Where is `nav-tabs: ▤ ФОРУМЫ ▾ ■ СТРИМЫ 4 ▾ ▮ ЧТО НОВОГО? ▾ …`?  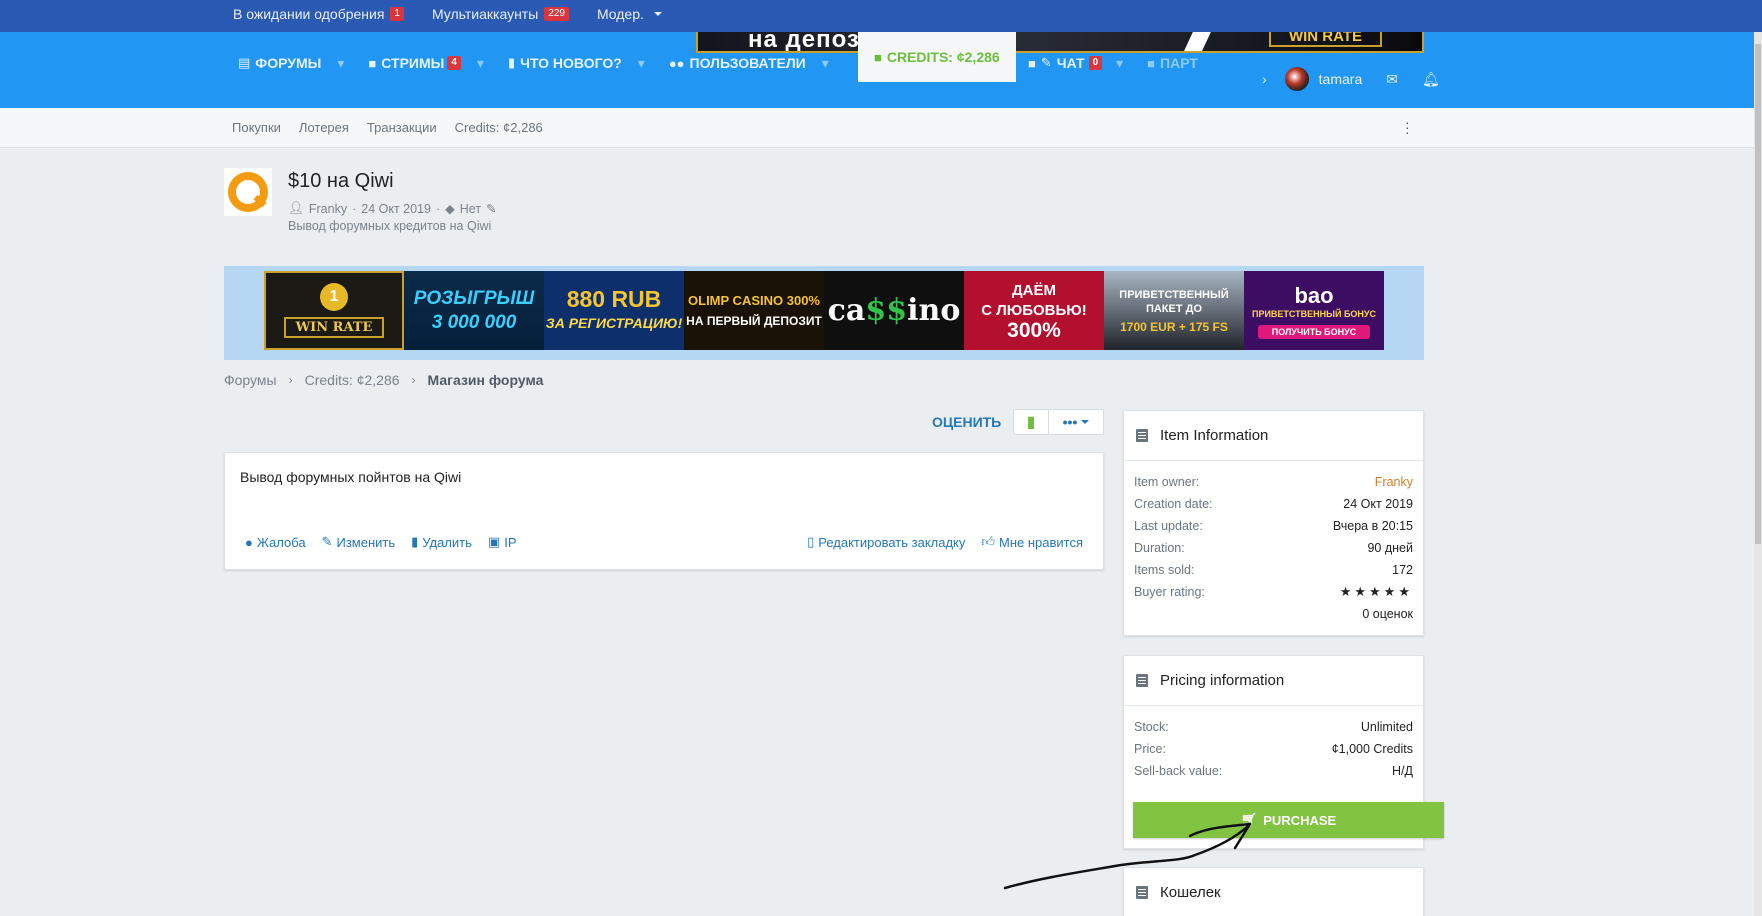 nav-tabs: ▤ ФОРУМЫ ▾ ■ СТРИМЫ 4 ▾ ▮ ЧТО НОВОГО? ▾ … is located at coordinates (545, 63).